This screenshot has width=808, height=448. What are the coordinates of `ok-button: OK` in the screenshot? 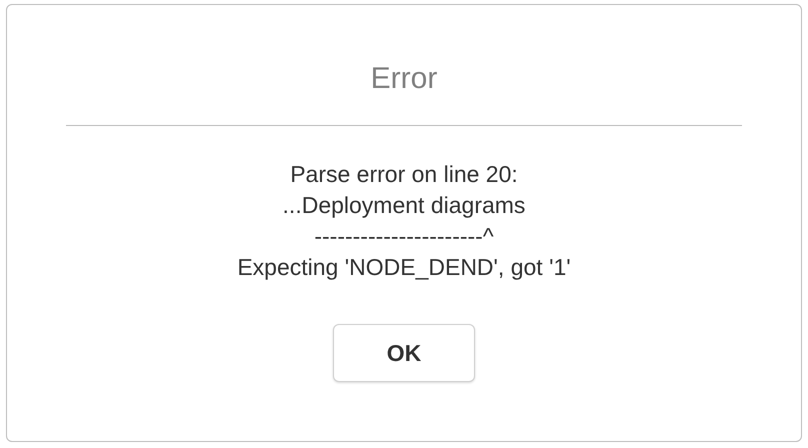 It's located at (404, 353).